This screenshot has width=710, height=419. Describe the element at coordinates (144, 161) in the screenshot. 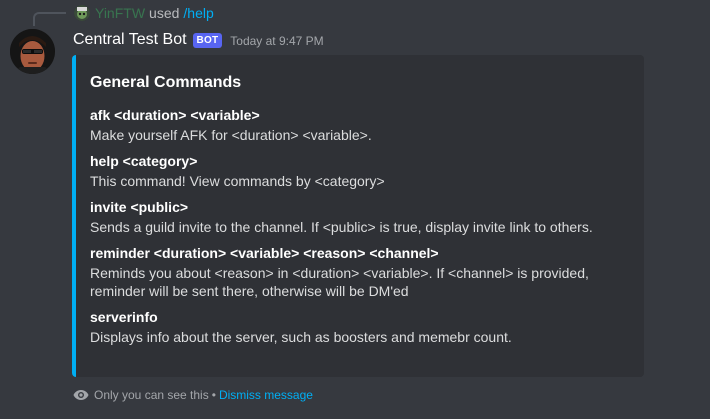

I see `field-name: help <category>` at that location.